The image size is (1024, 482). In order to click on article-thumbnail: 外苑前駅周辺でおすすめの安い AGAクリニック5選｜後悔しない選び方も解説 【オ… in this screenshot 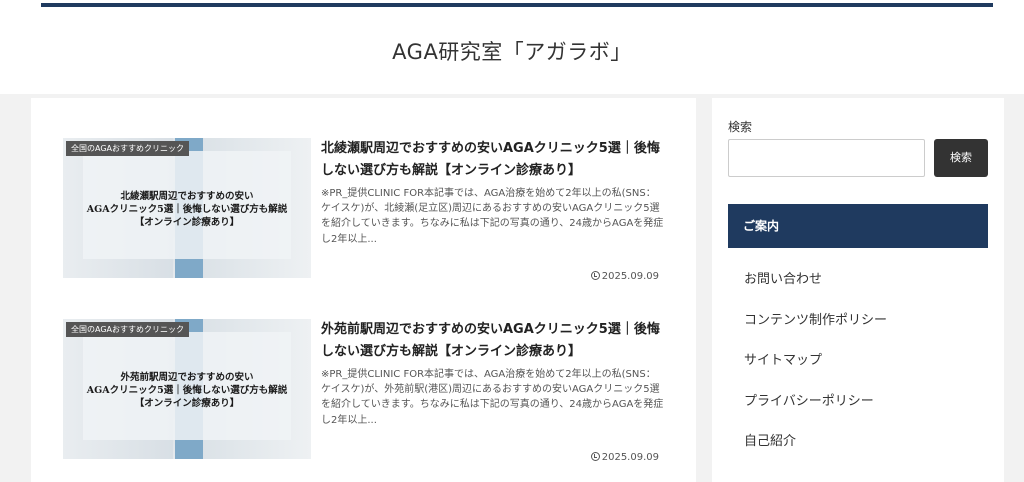, I will do `click(187, 389)`.